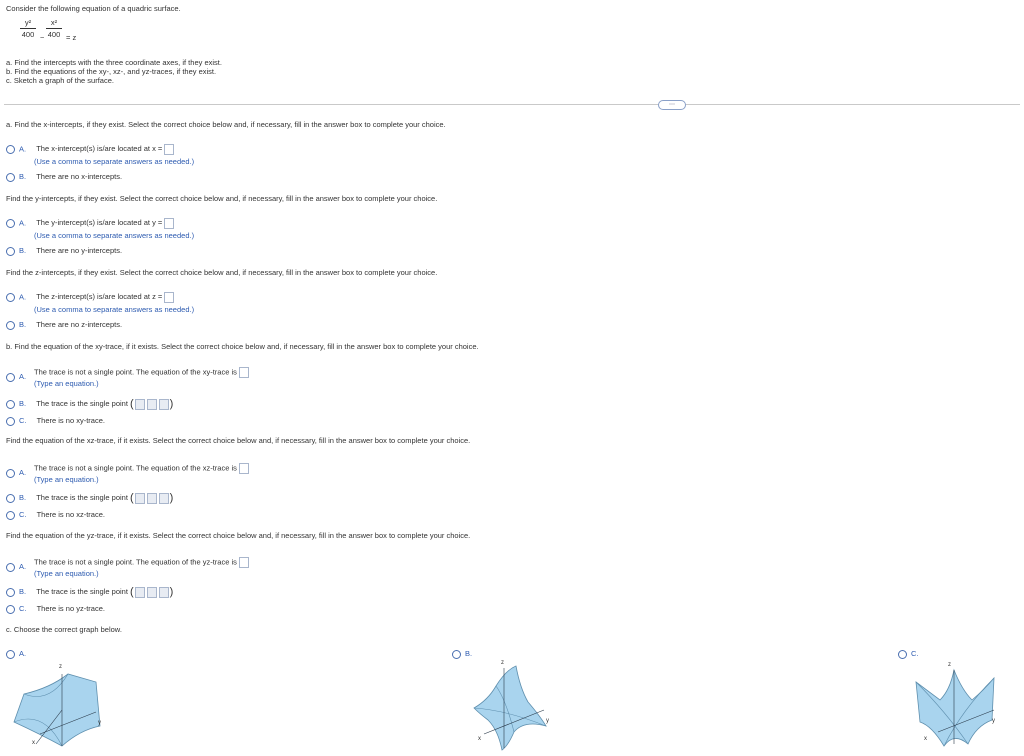 Image resolution: width=1024 pixels, height=756 pixels. I want to click on radio-yz-a, so click(10, 567).